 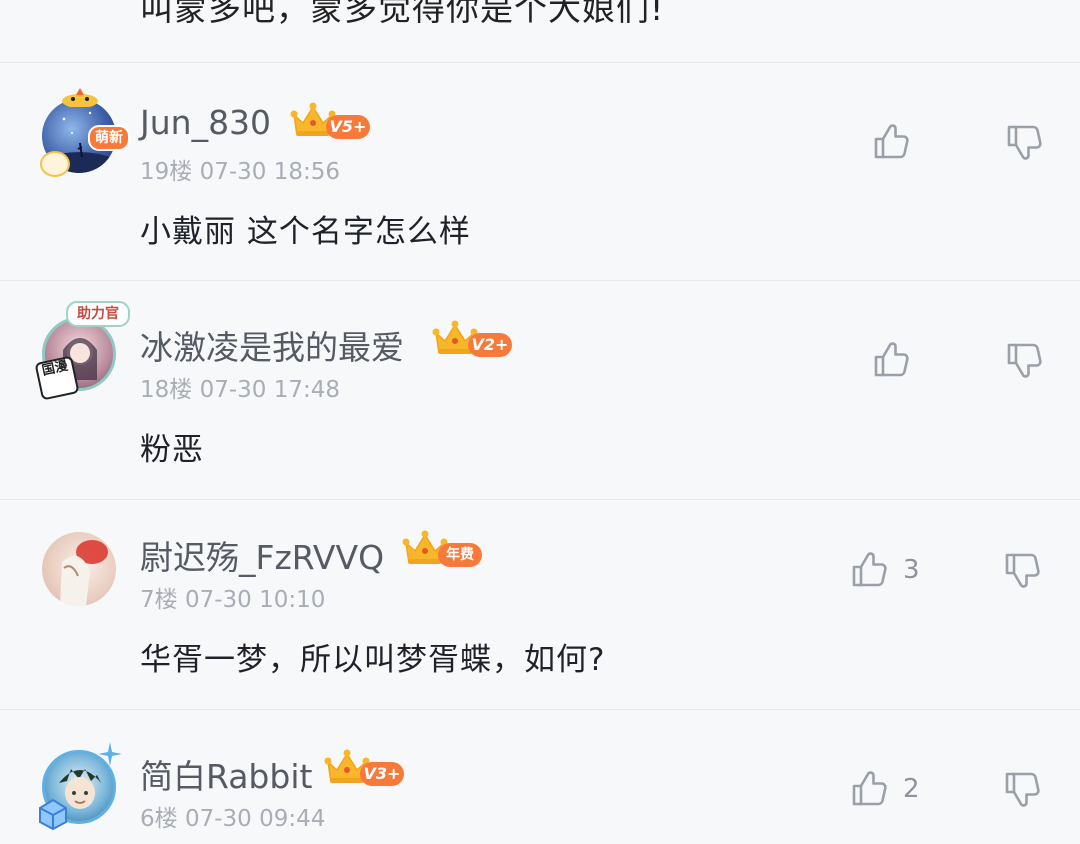 What do you see at coordinates (402, 14) in the screenshot?
I see `comment-text: 叫蒙多吧，蒙多觉得你是个大娘们!` at bounding box center [402, 14].